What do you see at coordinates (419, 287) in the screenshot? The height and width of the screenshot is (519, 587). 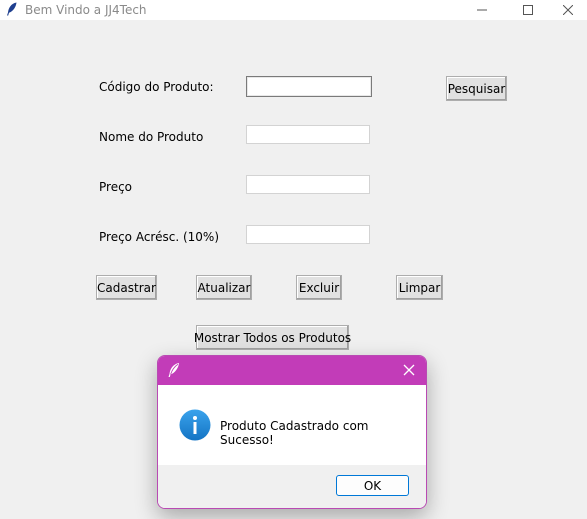 I see `limpar-button: Limpar` at bounding box center [419, 287].